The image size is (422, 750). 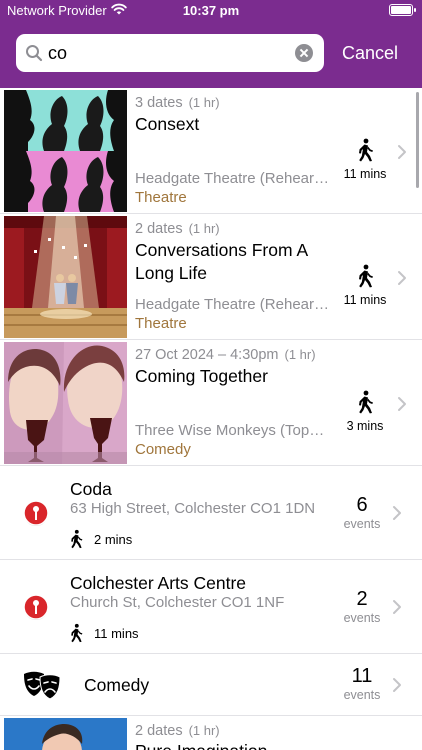 What do you see at coordinates (158, 583) in the screenshot?
I see `venue-name: Colchester Arts Centre` at bounding box center [158, 583].